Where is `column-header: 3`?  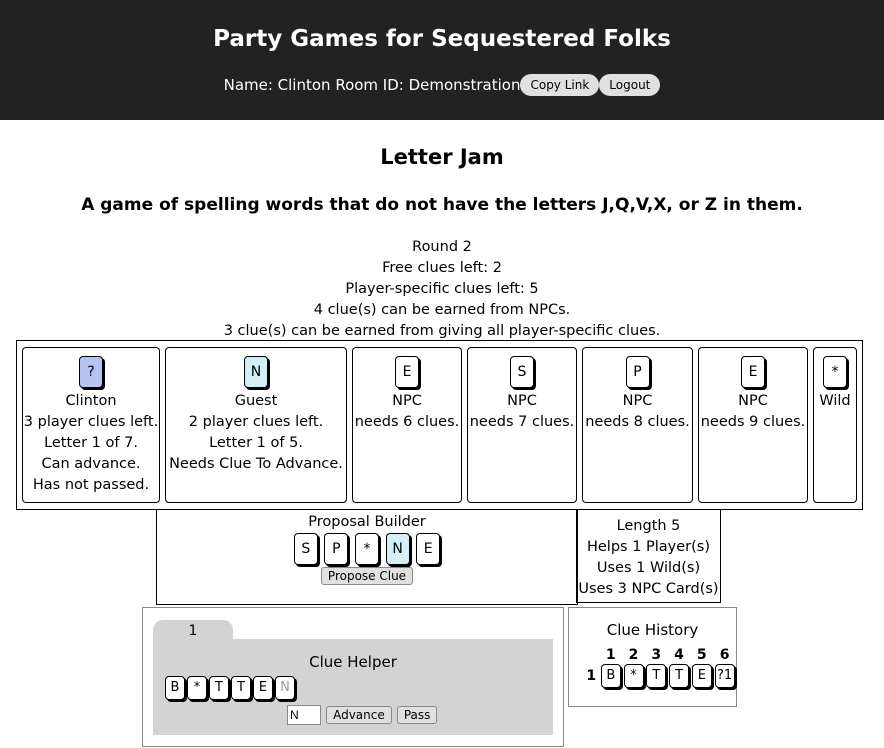 column-header: 3 is located at coordinates (656, 655).